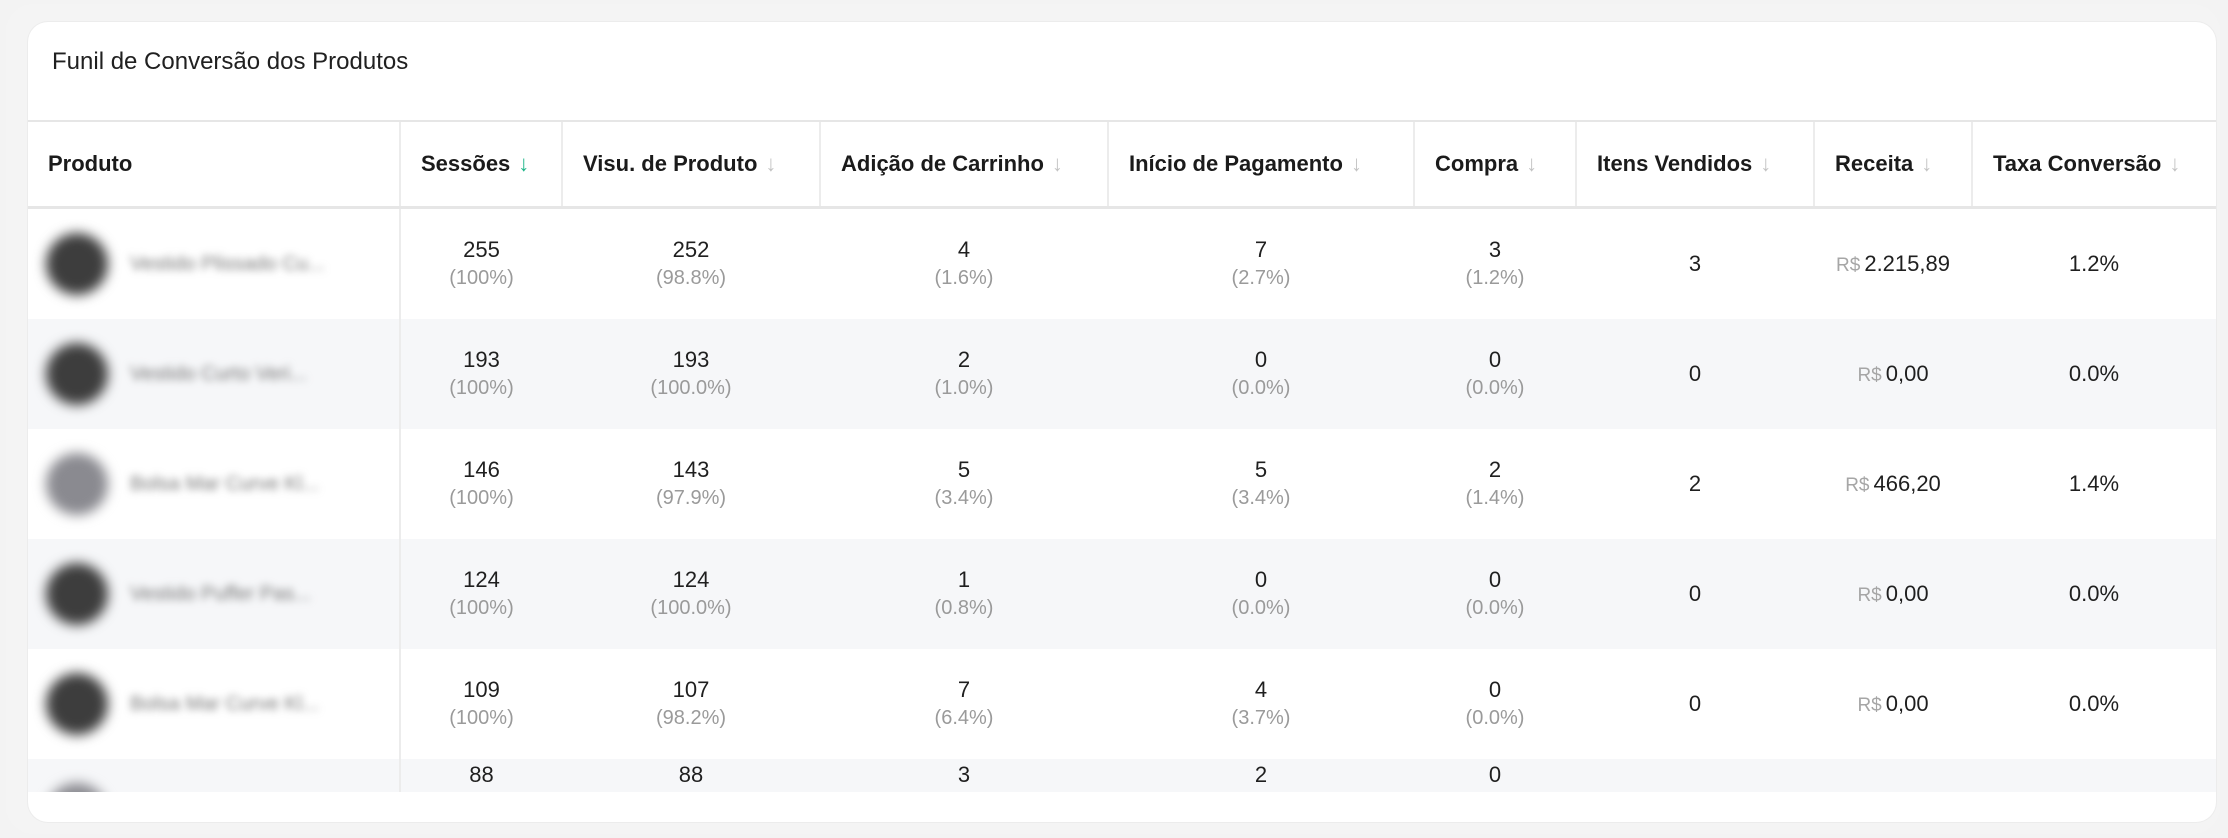 Image resolution: width=2228 pixels, height=838 pixels. I want to click on percent: (6.4%), so click(964, 718).